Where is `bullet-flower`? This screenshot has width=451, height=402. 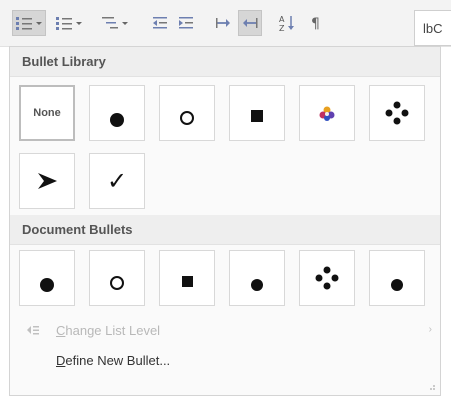 bullet-flower is located at coordinates (327, 113).